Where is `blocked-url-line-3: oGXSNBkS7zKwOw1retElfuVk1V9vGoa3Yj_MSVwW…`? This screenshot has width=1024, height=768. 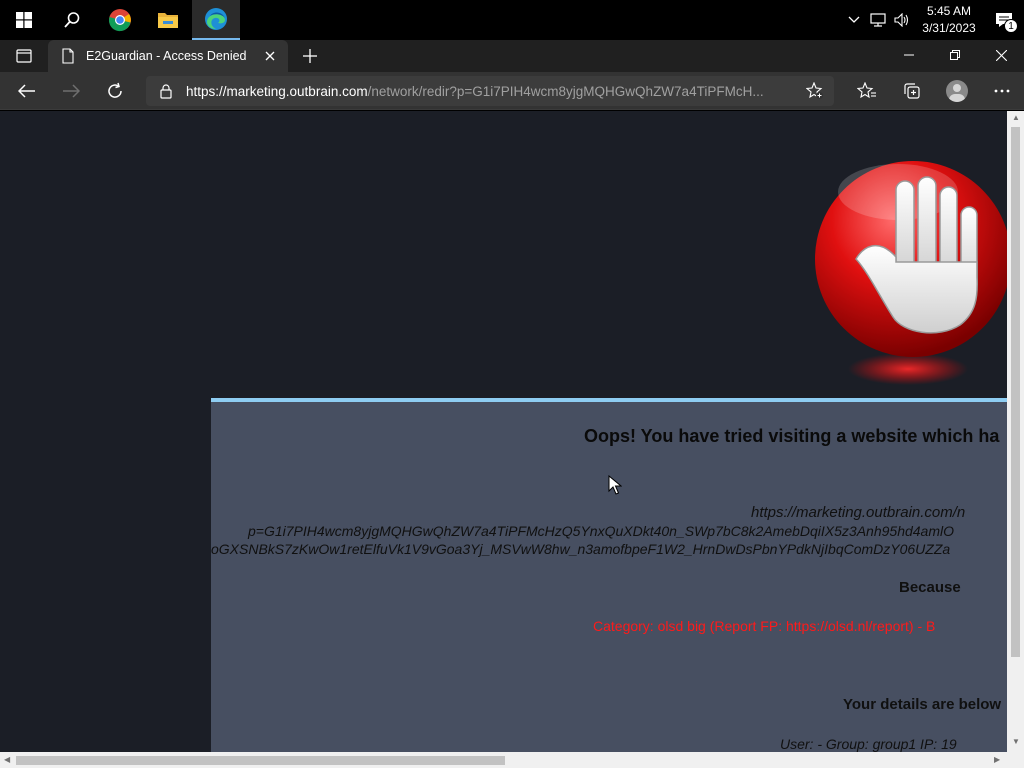
blocked-url-line-3: oGXSNBkS7zKwOw1retElfuVk1V9vGoa3Yj_MSVwW… is located at coordinates (581, 549).